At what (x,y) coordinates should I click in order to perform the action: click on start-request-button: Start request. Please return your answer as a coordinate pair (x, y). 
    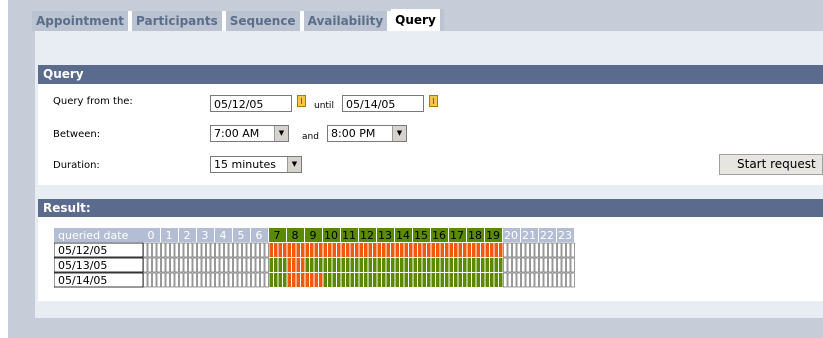
    Looking at the image, I should click on (771, 164).